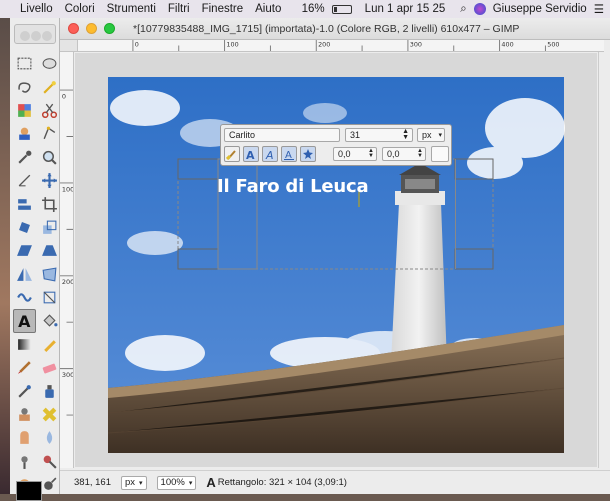 The height and width of the screenshot is (501, 610). I want to click on scale-icon, so click(49, 227).